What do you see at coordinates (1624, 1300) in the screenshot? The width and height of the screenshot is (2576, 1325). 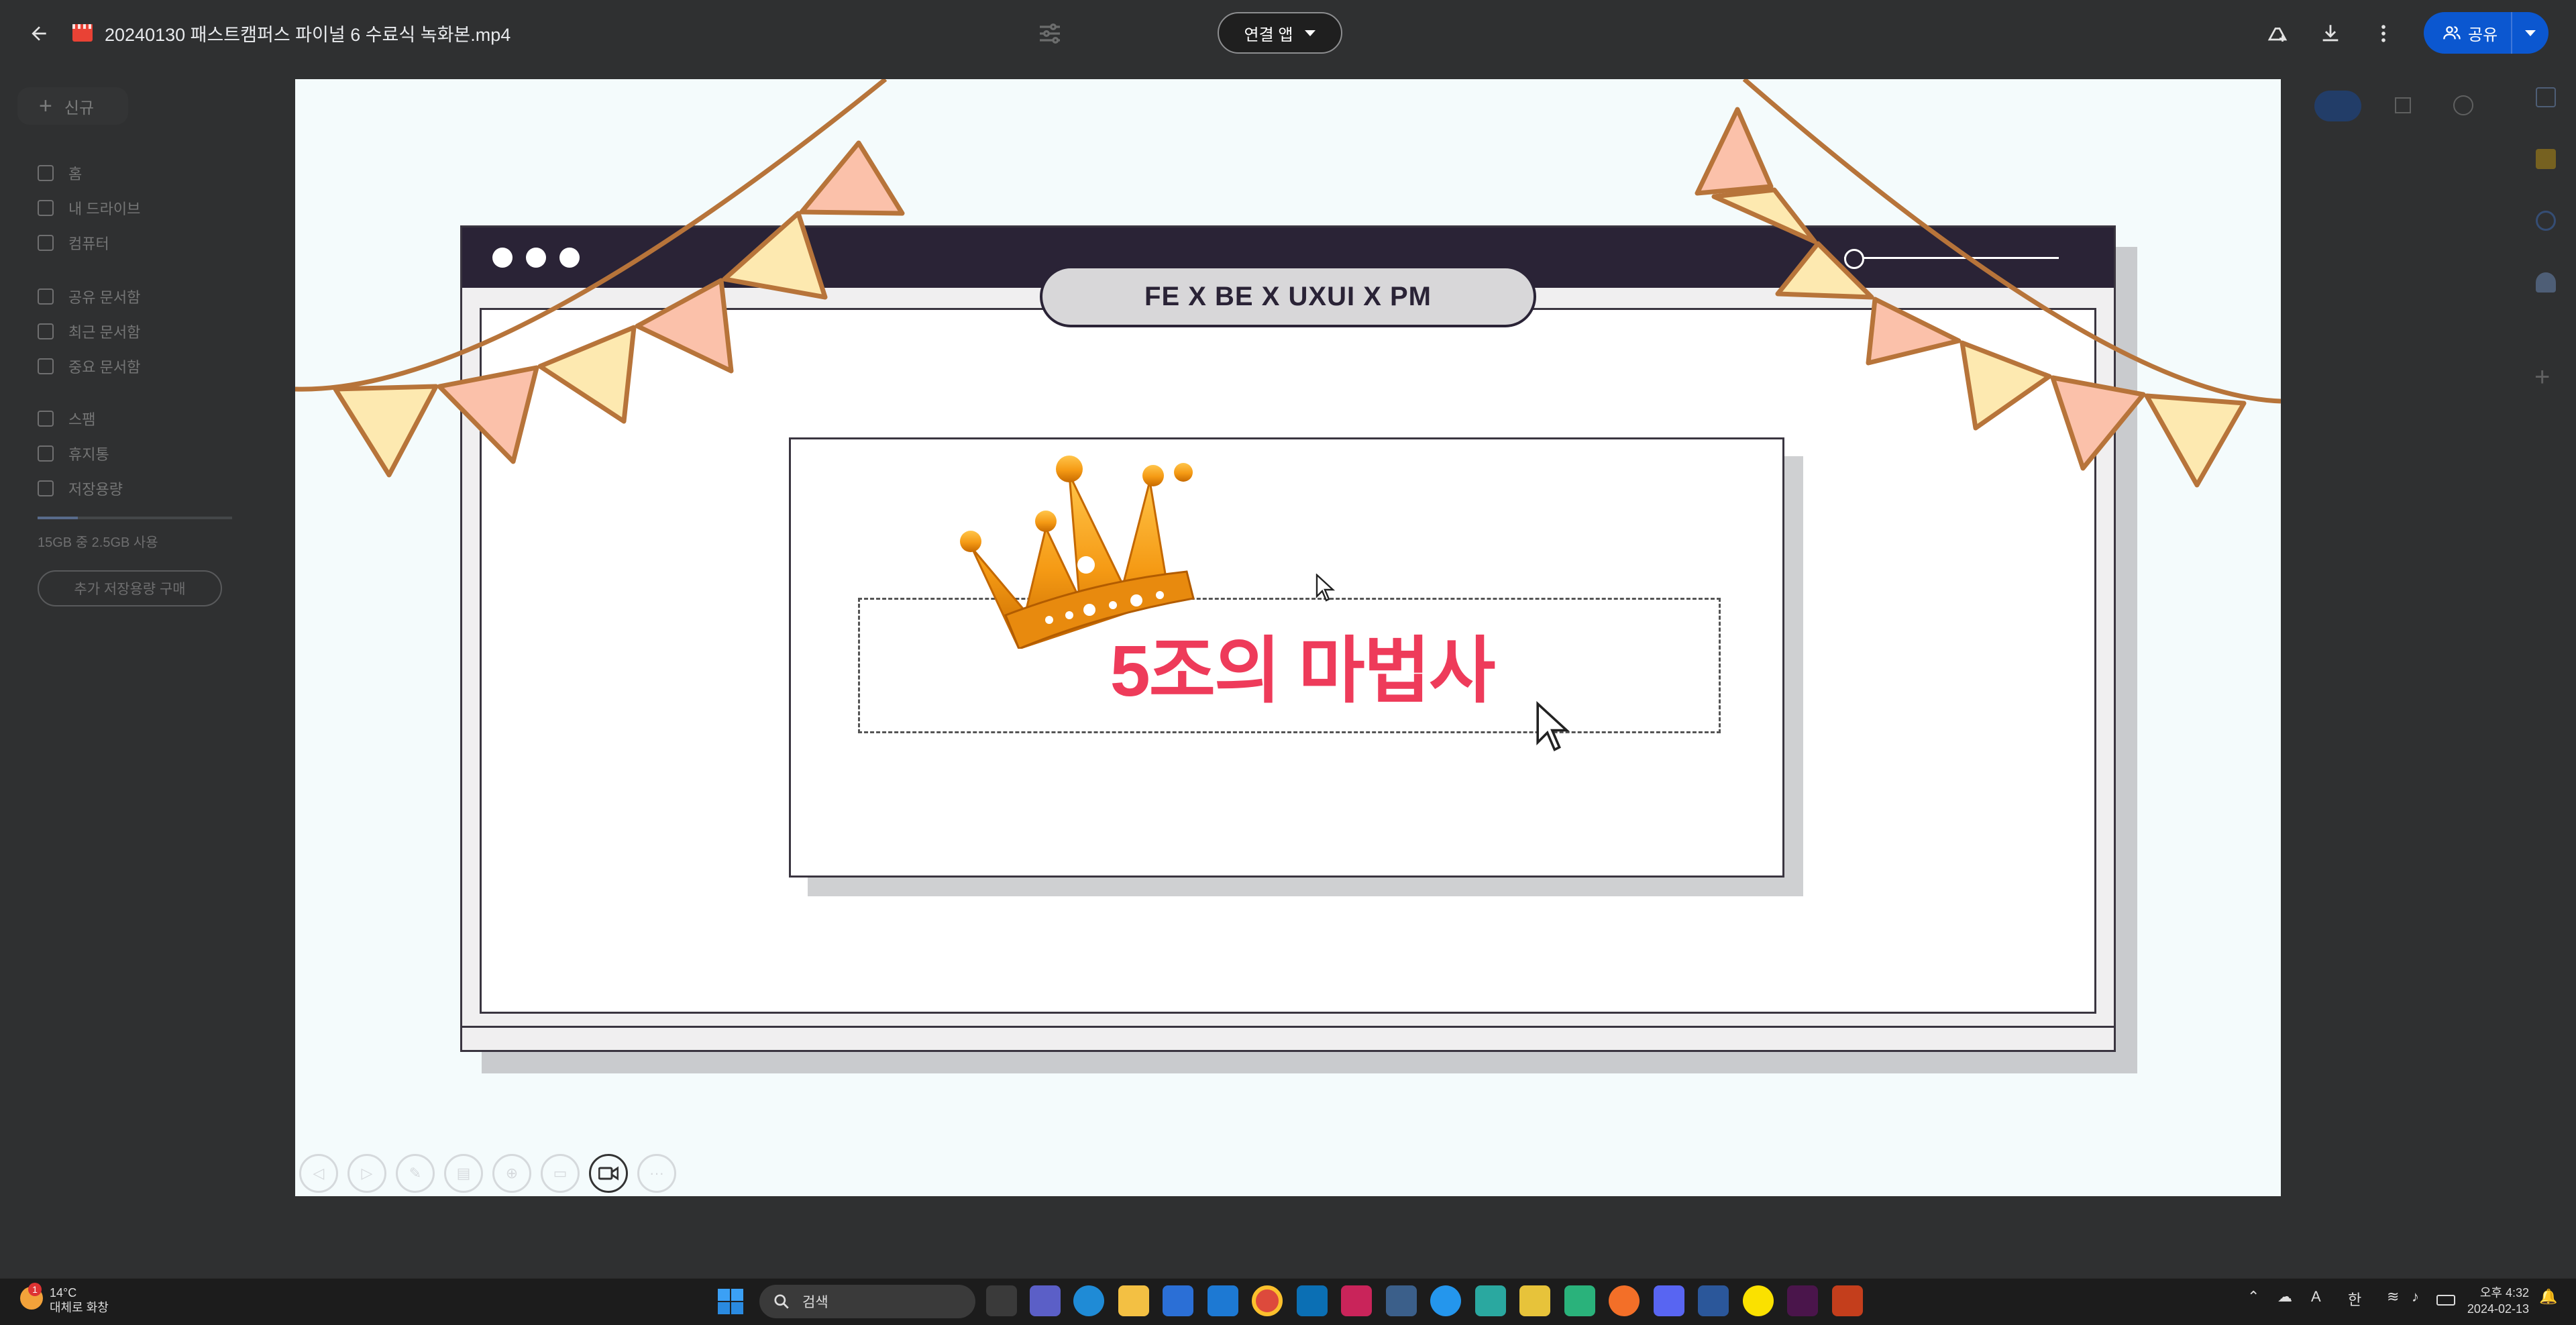 I see `postman-icon` at bounding box center [1624, 1300].